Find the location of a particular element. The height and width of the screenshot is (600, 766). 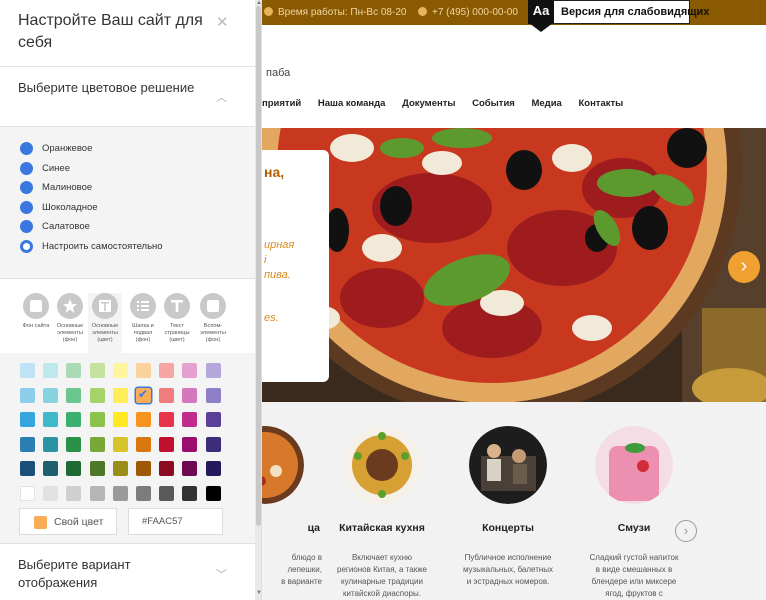

tab-main-elements-color: Основные элементы (цвет) is located at coordinates (105, 323).